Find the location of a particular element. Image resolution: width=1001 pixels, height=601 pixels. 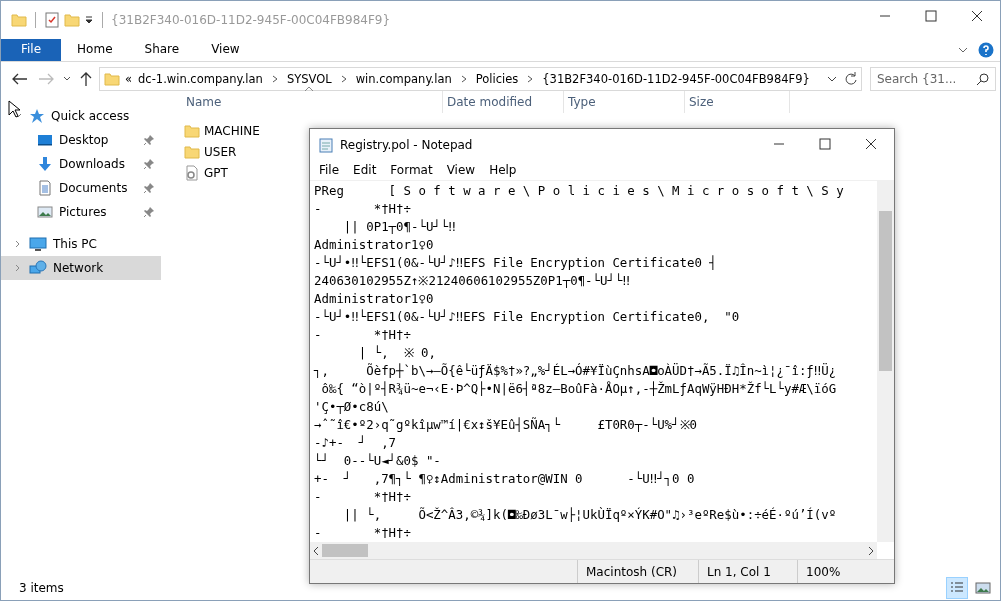

breadcrumb-item: SYSVOL is located at coordinates (309, 79).